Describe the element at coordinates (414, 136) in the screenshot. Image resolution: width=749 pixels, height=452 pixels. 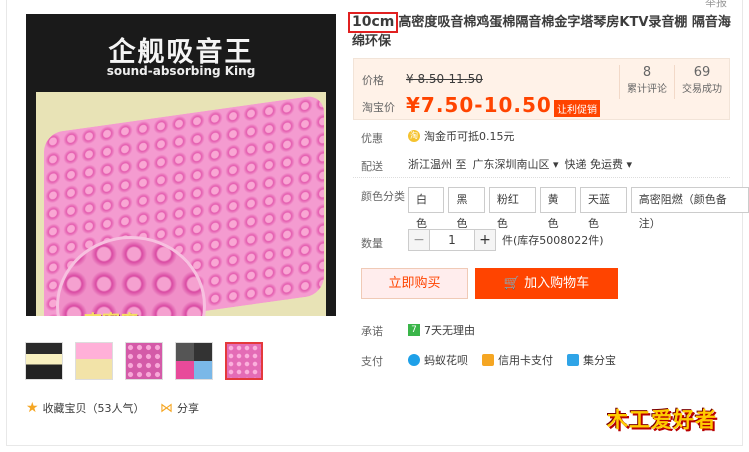
I see `coin-icon: 淘` at that location.